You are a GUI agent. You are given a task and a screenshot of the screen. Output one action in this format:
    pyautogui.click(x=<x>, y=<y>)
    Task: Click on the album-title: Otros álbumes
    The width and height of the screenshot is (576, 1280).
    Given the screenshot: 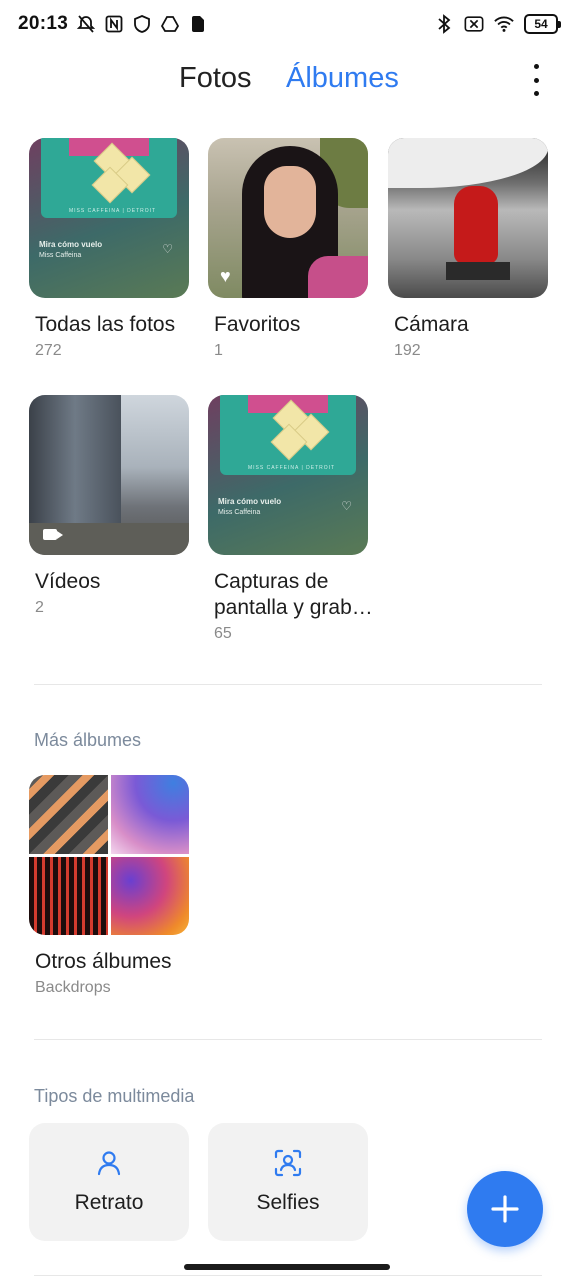 What is the action you would take?
    pyautogui.click(x=103, y=961)
    